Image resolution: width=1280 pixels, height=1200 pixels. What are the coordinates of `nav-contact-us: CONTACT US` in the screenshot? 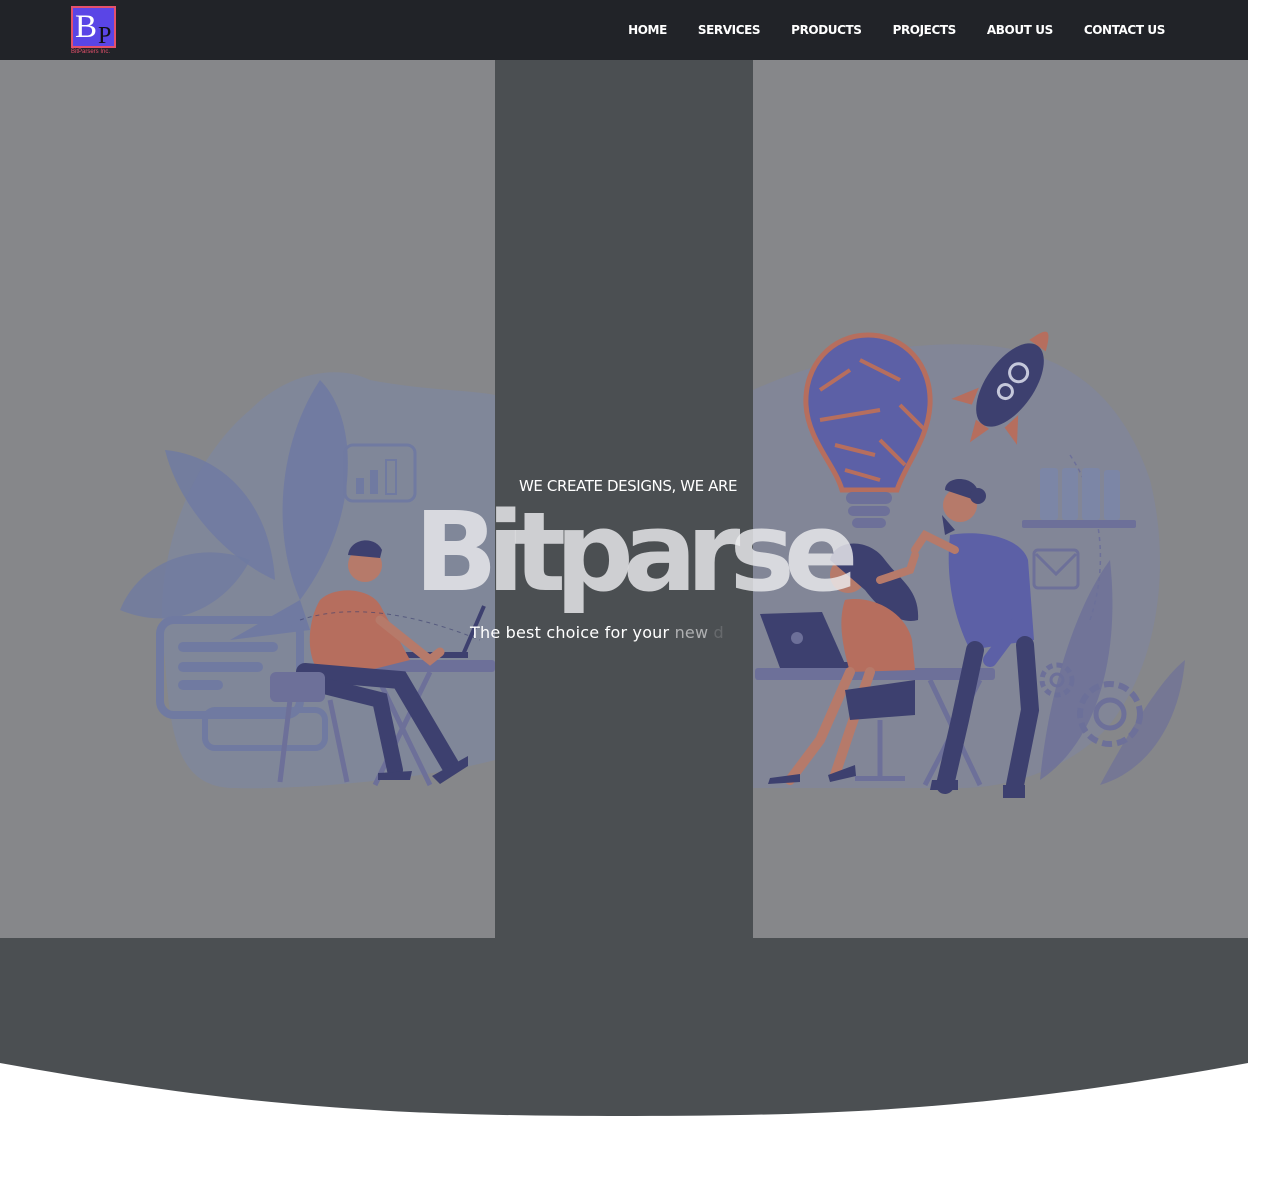 It's located at (1125, 30).